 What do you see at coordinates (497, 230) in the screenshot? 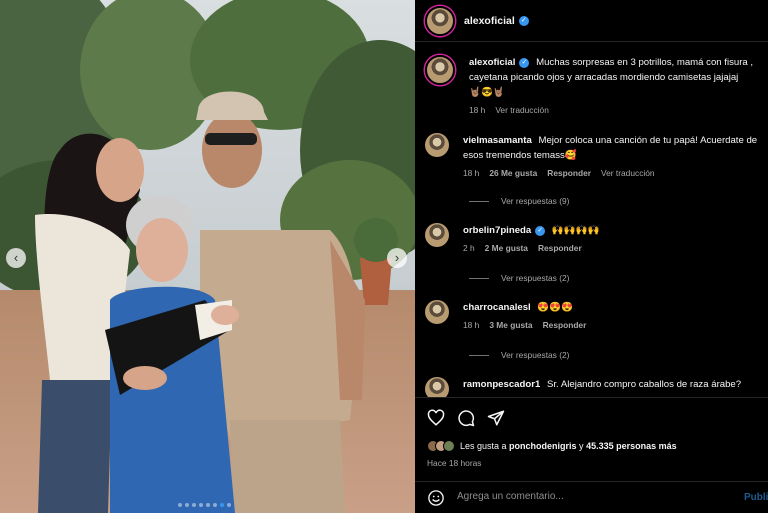
I see `comment-author: orbelin7pineda` at bounding box center [497, 230].